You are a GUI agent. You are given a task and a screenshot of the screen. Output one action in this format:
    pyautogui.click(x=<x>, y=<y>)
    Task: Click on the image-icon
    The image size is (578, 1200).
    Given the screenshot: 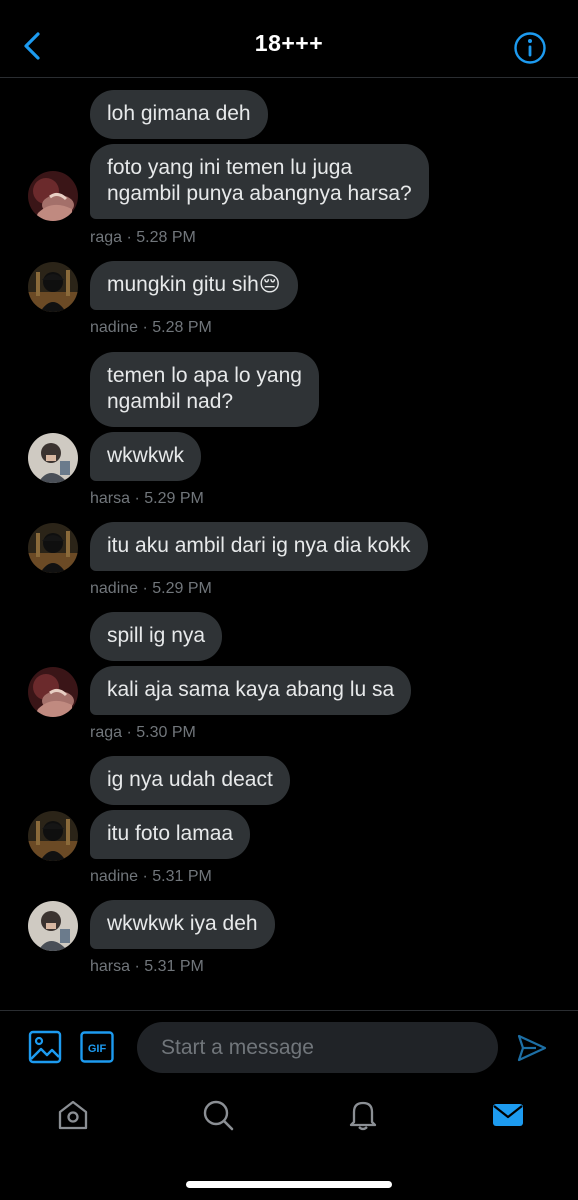 What is the action you would take?
    pyautogui.click(x=45, y=1047)
    